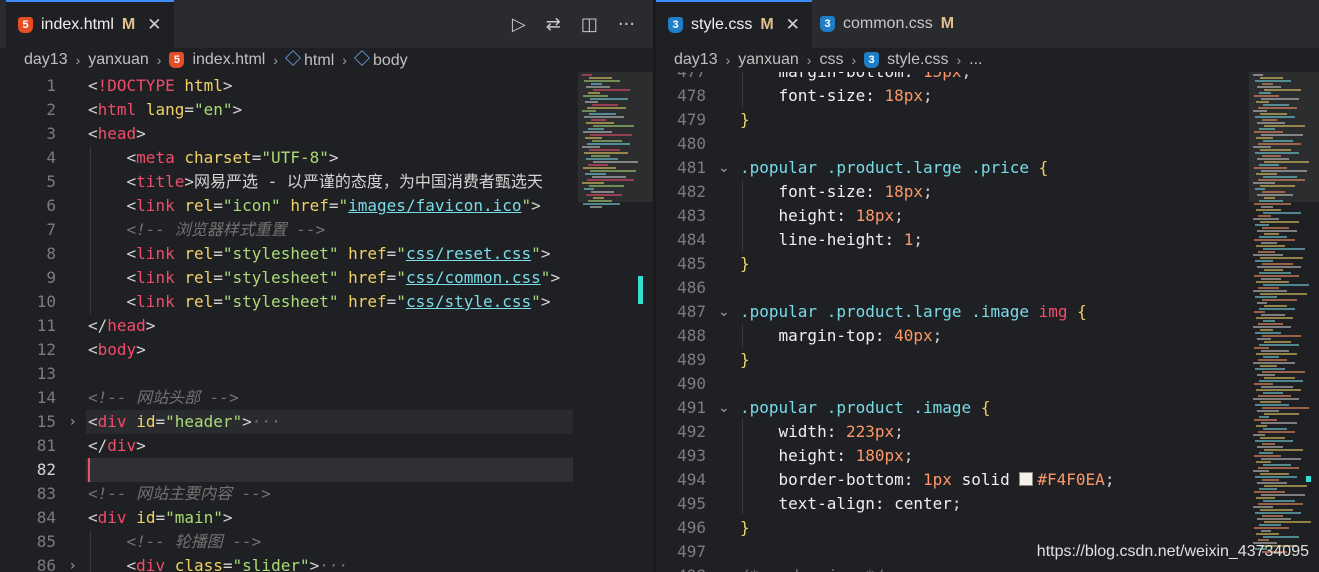 This screenshot has height=572, width=1319. Describe the element at coordinates (831, 60) in the screenshot. I see `breadcrumb-item: css` at that location.